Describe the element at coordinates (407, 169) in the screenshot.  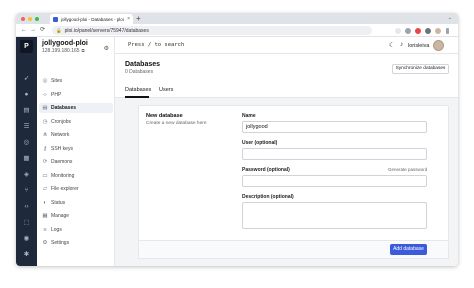
I see `generate-password-link: Generate password` at that location.